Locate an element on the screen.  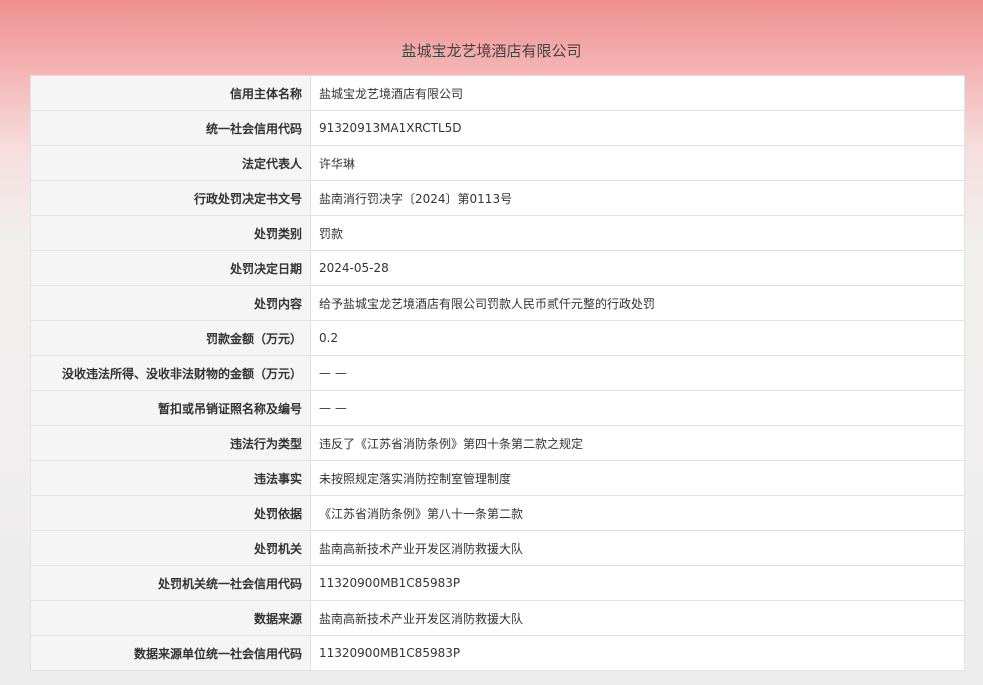
row-label: 统一社会信用代码 is located at coordinates (170, 128).